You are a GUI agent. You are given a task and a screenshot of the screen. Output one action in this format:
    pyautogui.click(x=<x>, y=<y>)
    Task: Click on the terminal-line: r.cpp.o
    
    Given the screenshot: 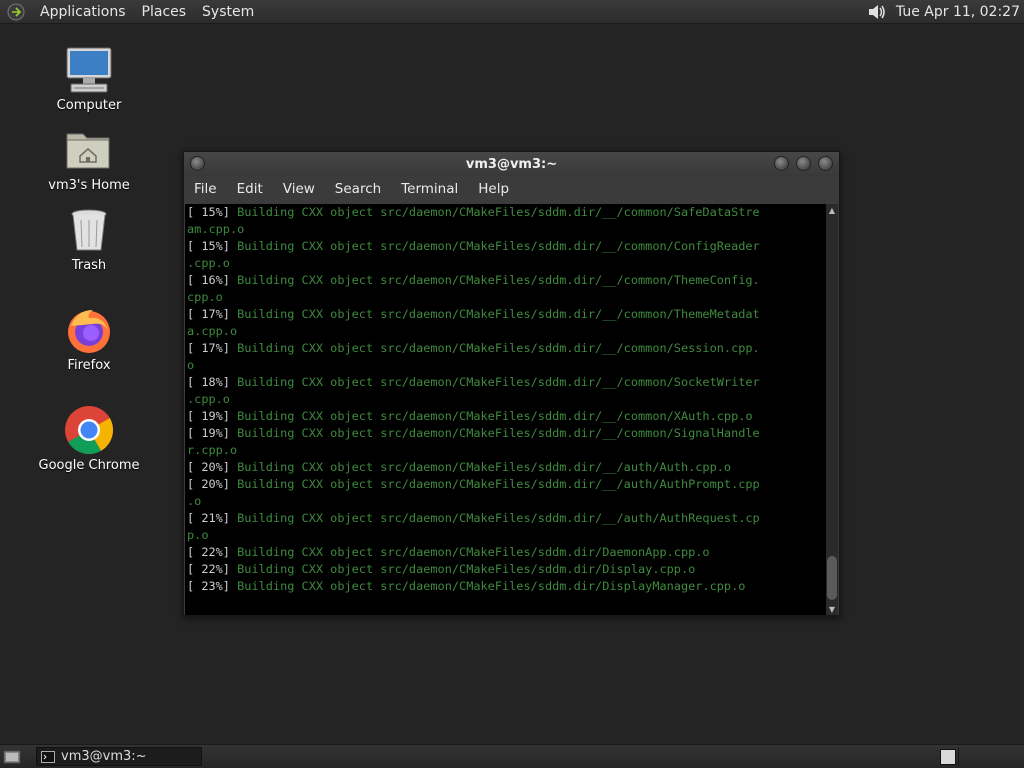 What is the action you would take?
    pyautogui.click(x=506, y=450)
    